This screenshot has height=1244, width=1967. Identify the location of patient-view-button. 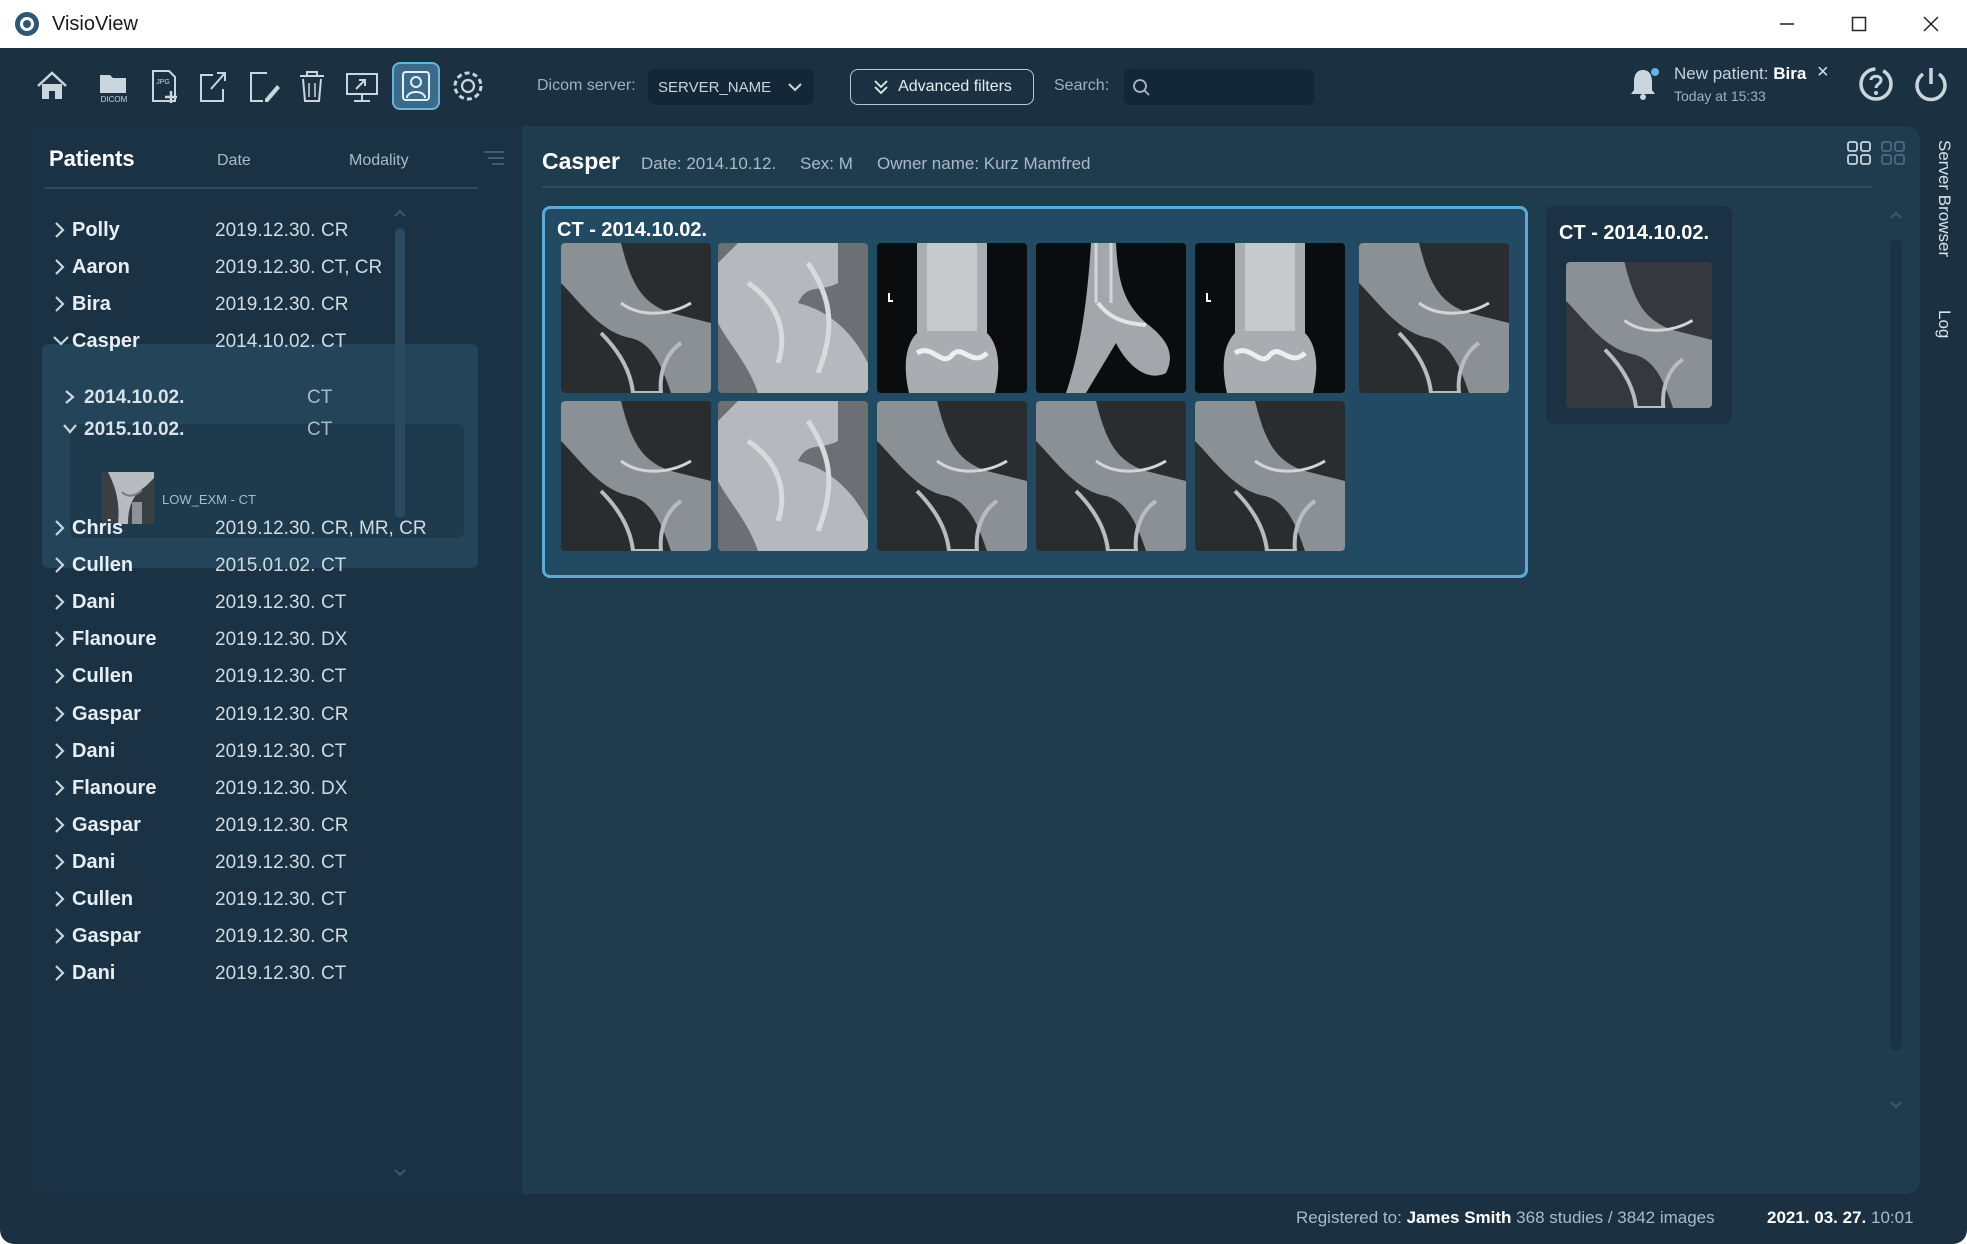
(416, 86).